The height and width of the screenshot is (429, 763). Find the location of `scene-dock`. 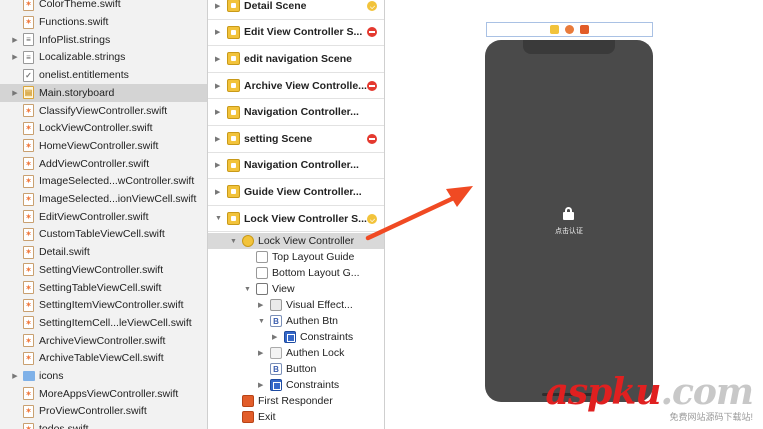

scene-dock is located at coordinates (569, 29).